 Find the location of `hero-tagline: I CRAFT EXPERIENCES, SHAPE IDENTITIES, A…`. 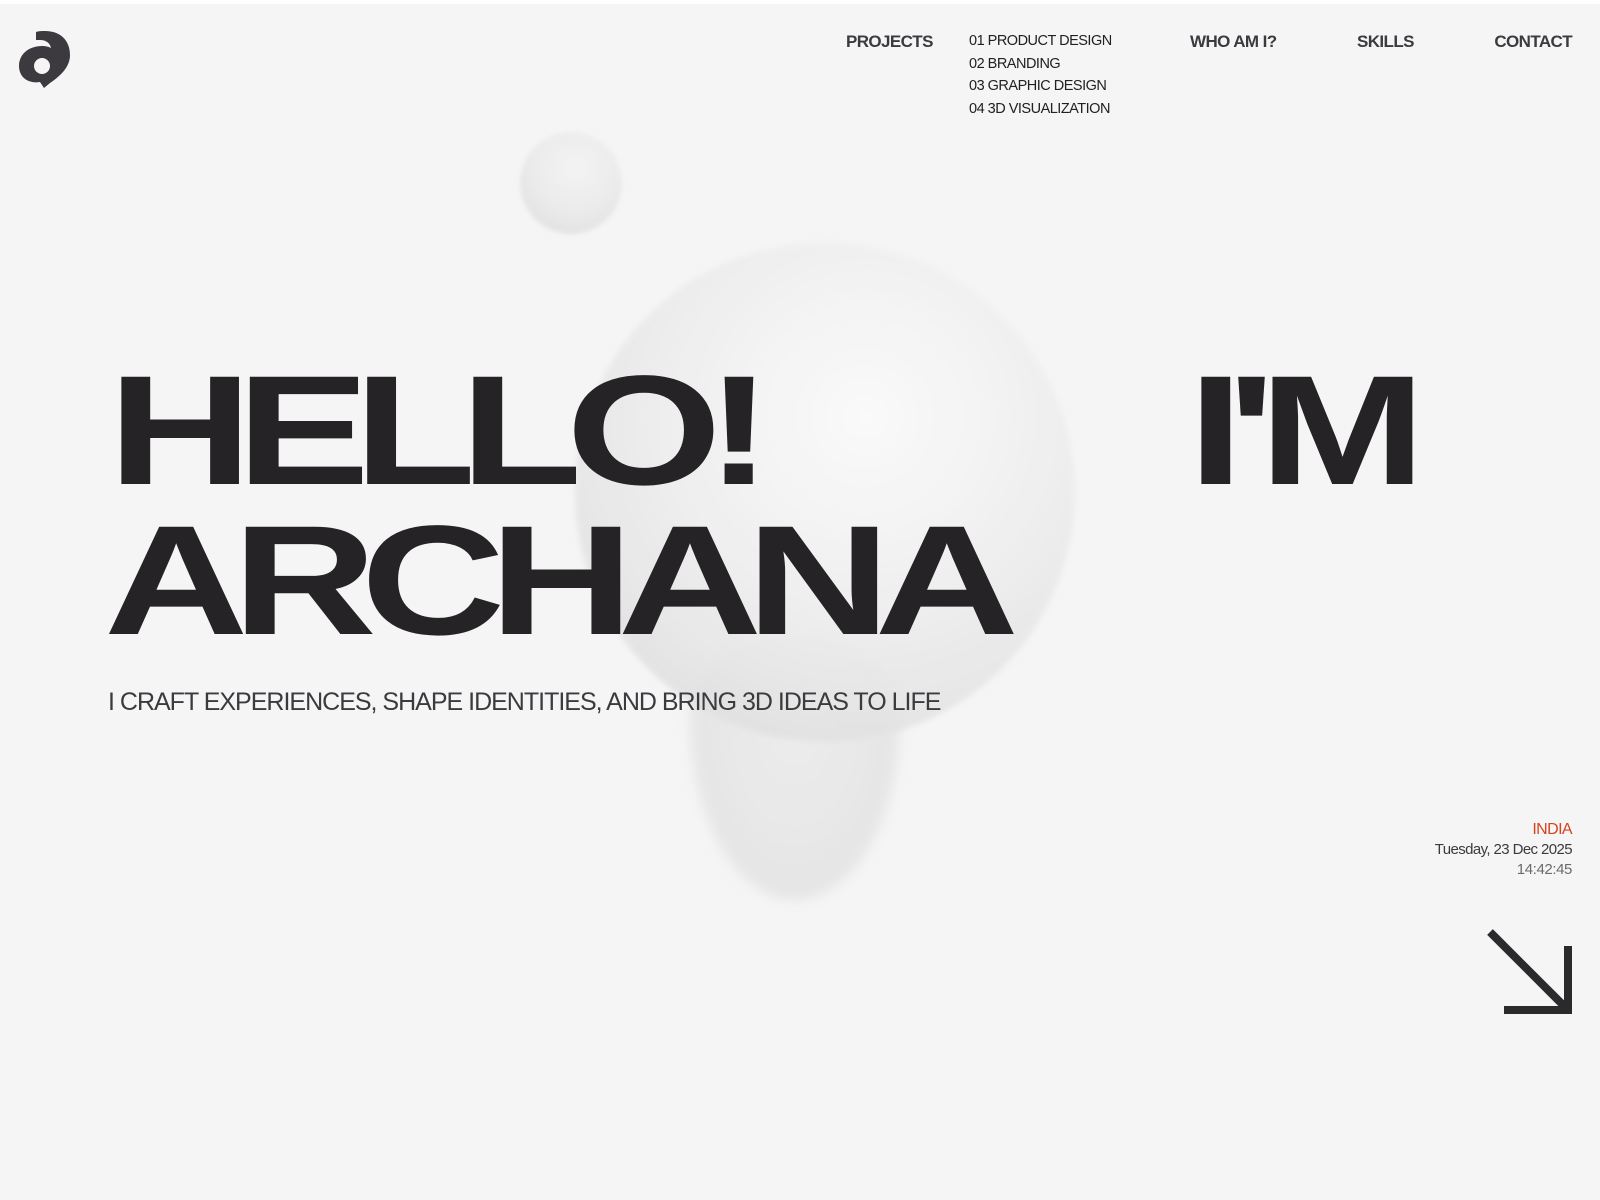

hero-tagline: I CRAFT EXPERIENCES, SHAPE IDENTITIES, A… is located at coordinates (524, 702).